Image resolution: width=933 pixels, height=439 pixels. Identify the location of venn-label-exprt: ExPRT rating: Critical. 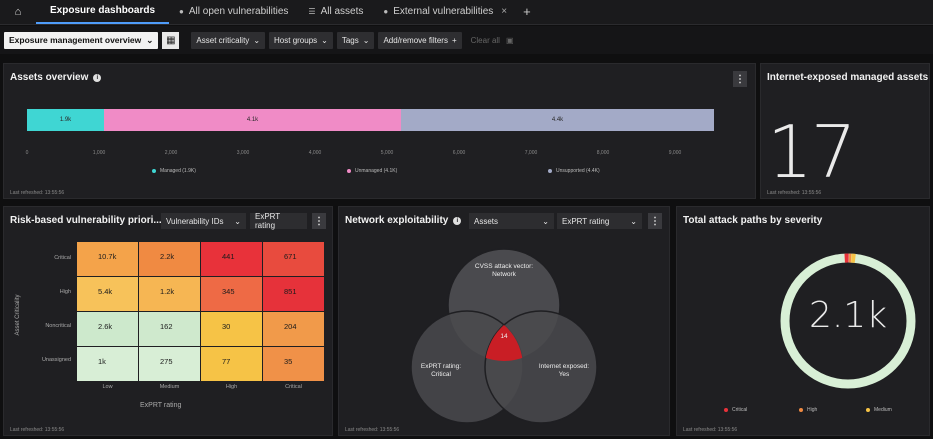
(441, 370).